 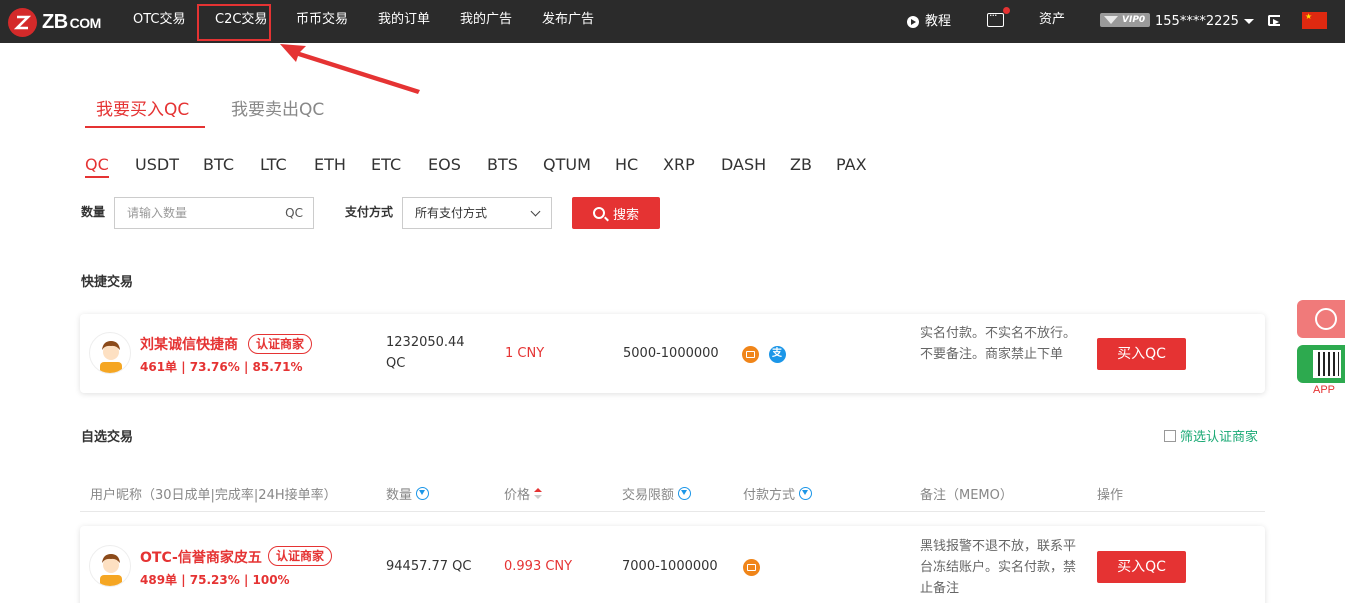 I want to click on nav-coin-trade: 币币交易, so click(x=322, y=21).